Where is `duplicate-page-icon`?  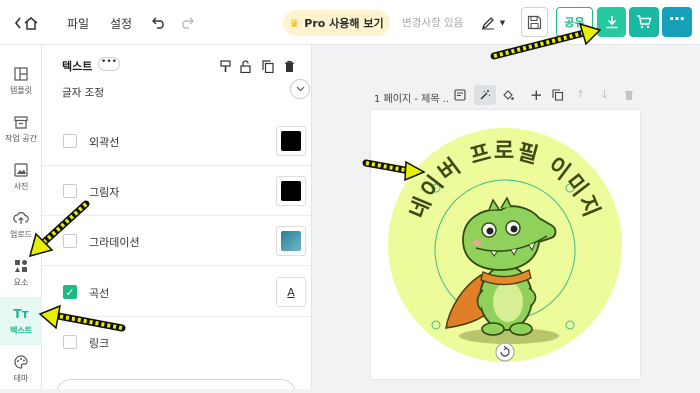
duplicate-page-icon is located at coordinates (558, 96).